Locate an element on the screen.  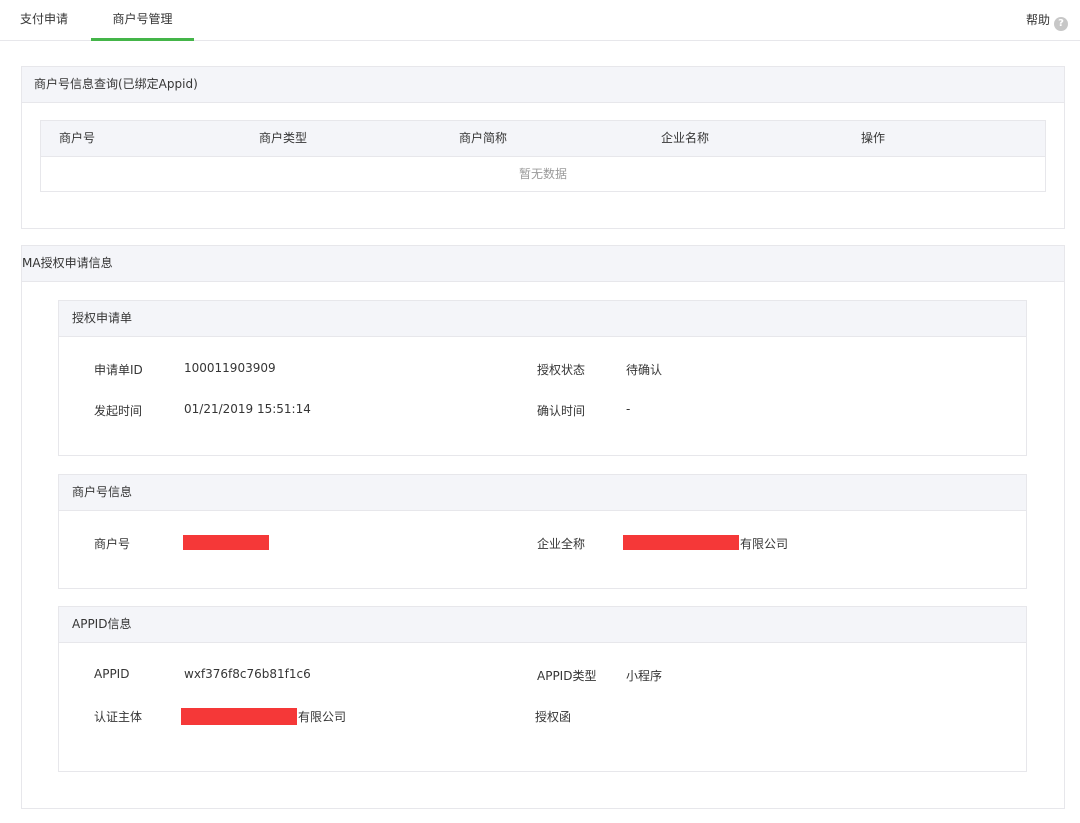
ma-auth-title: MA授权申请信息 is located at coordinates (543, 264).